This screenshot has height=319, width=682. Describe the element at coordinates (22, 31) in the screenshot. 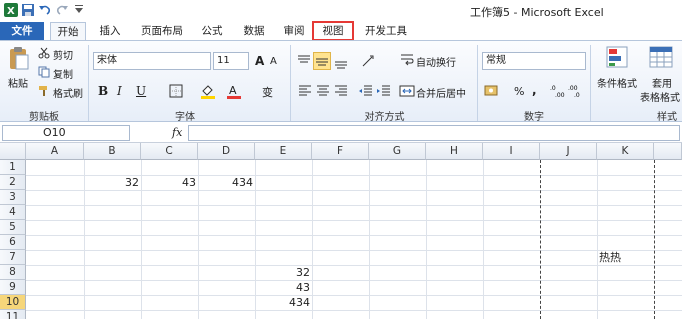

I see `tab-file: 文件` at that location.